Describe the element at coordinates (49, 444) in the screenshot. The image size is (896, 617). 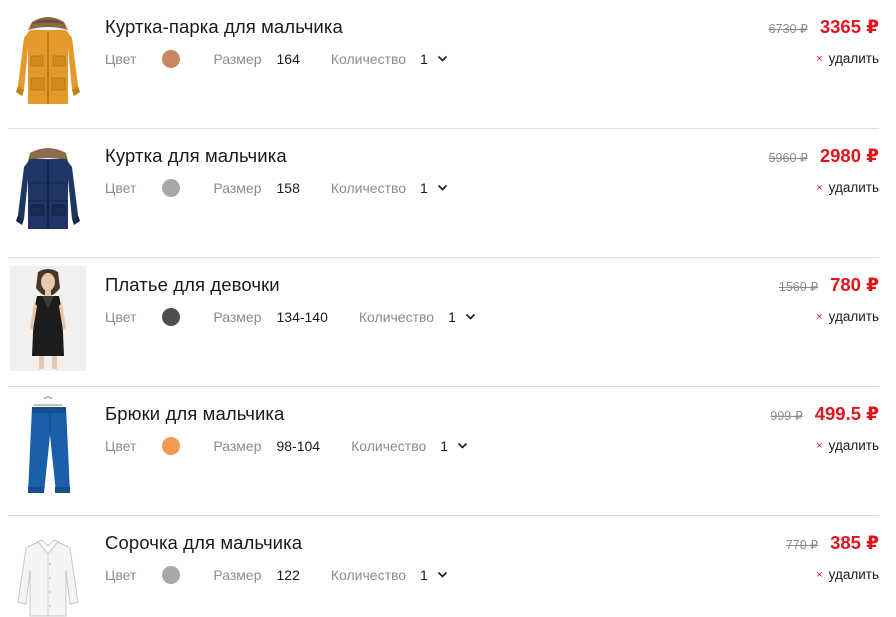
I see `blue-trousers-icon` at that location.